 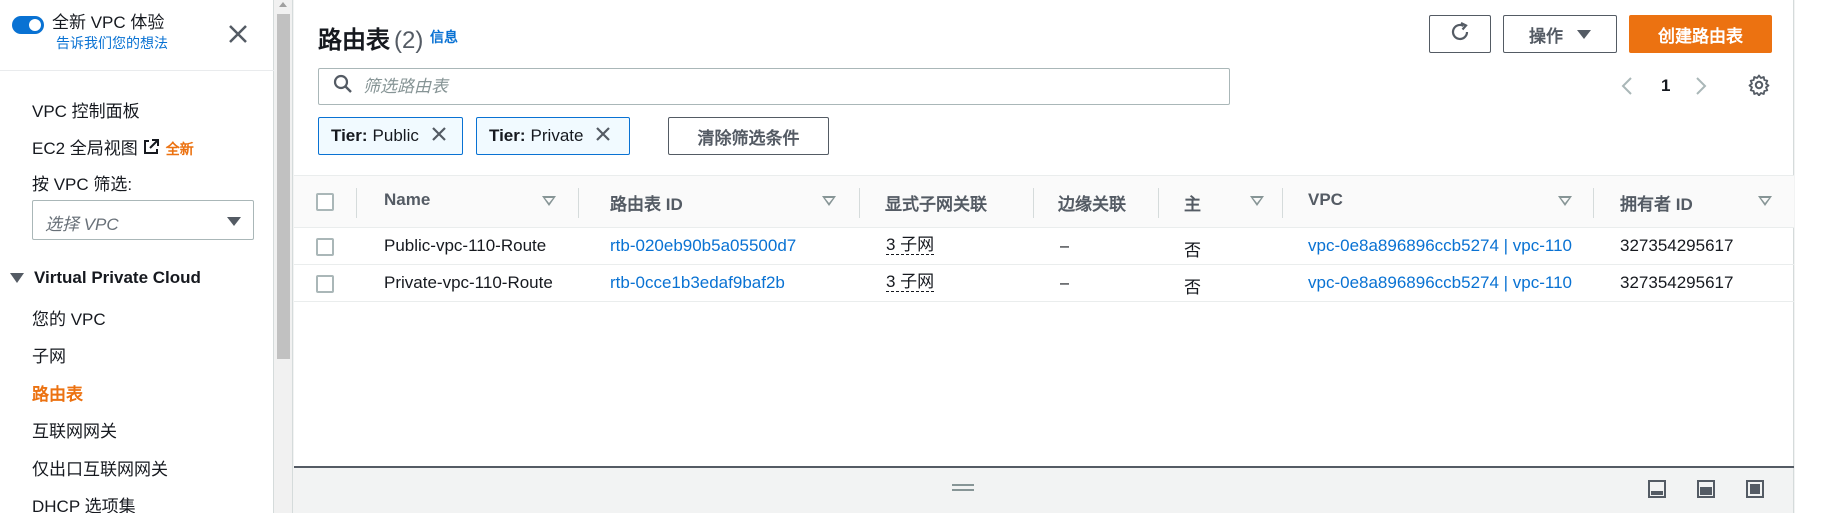 I want to click on refresh-button, so click(x=1460, y=34).